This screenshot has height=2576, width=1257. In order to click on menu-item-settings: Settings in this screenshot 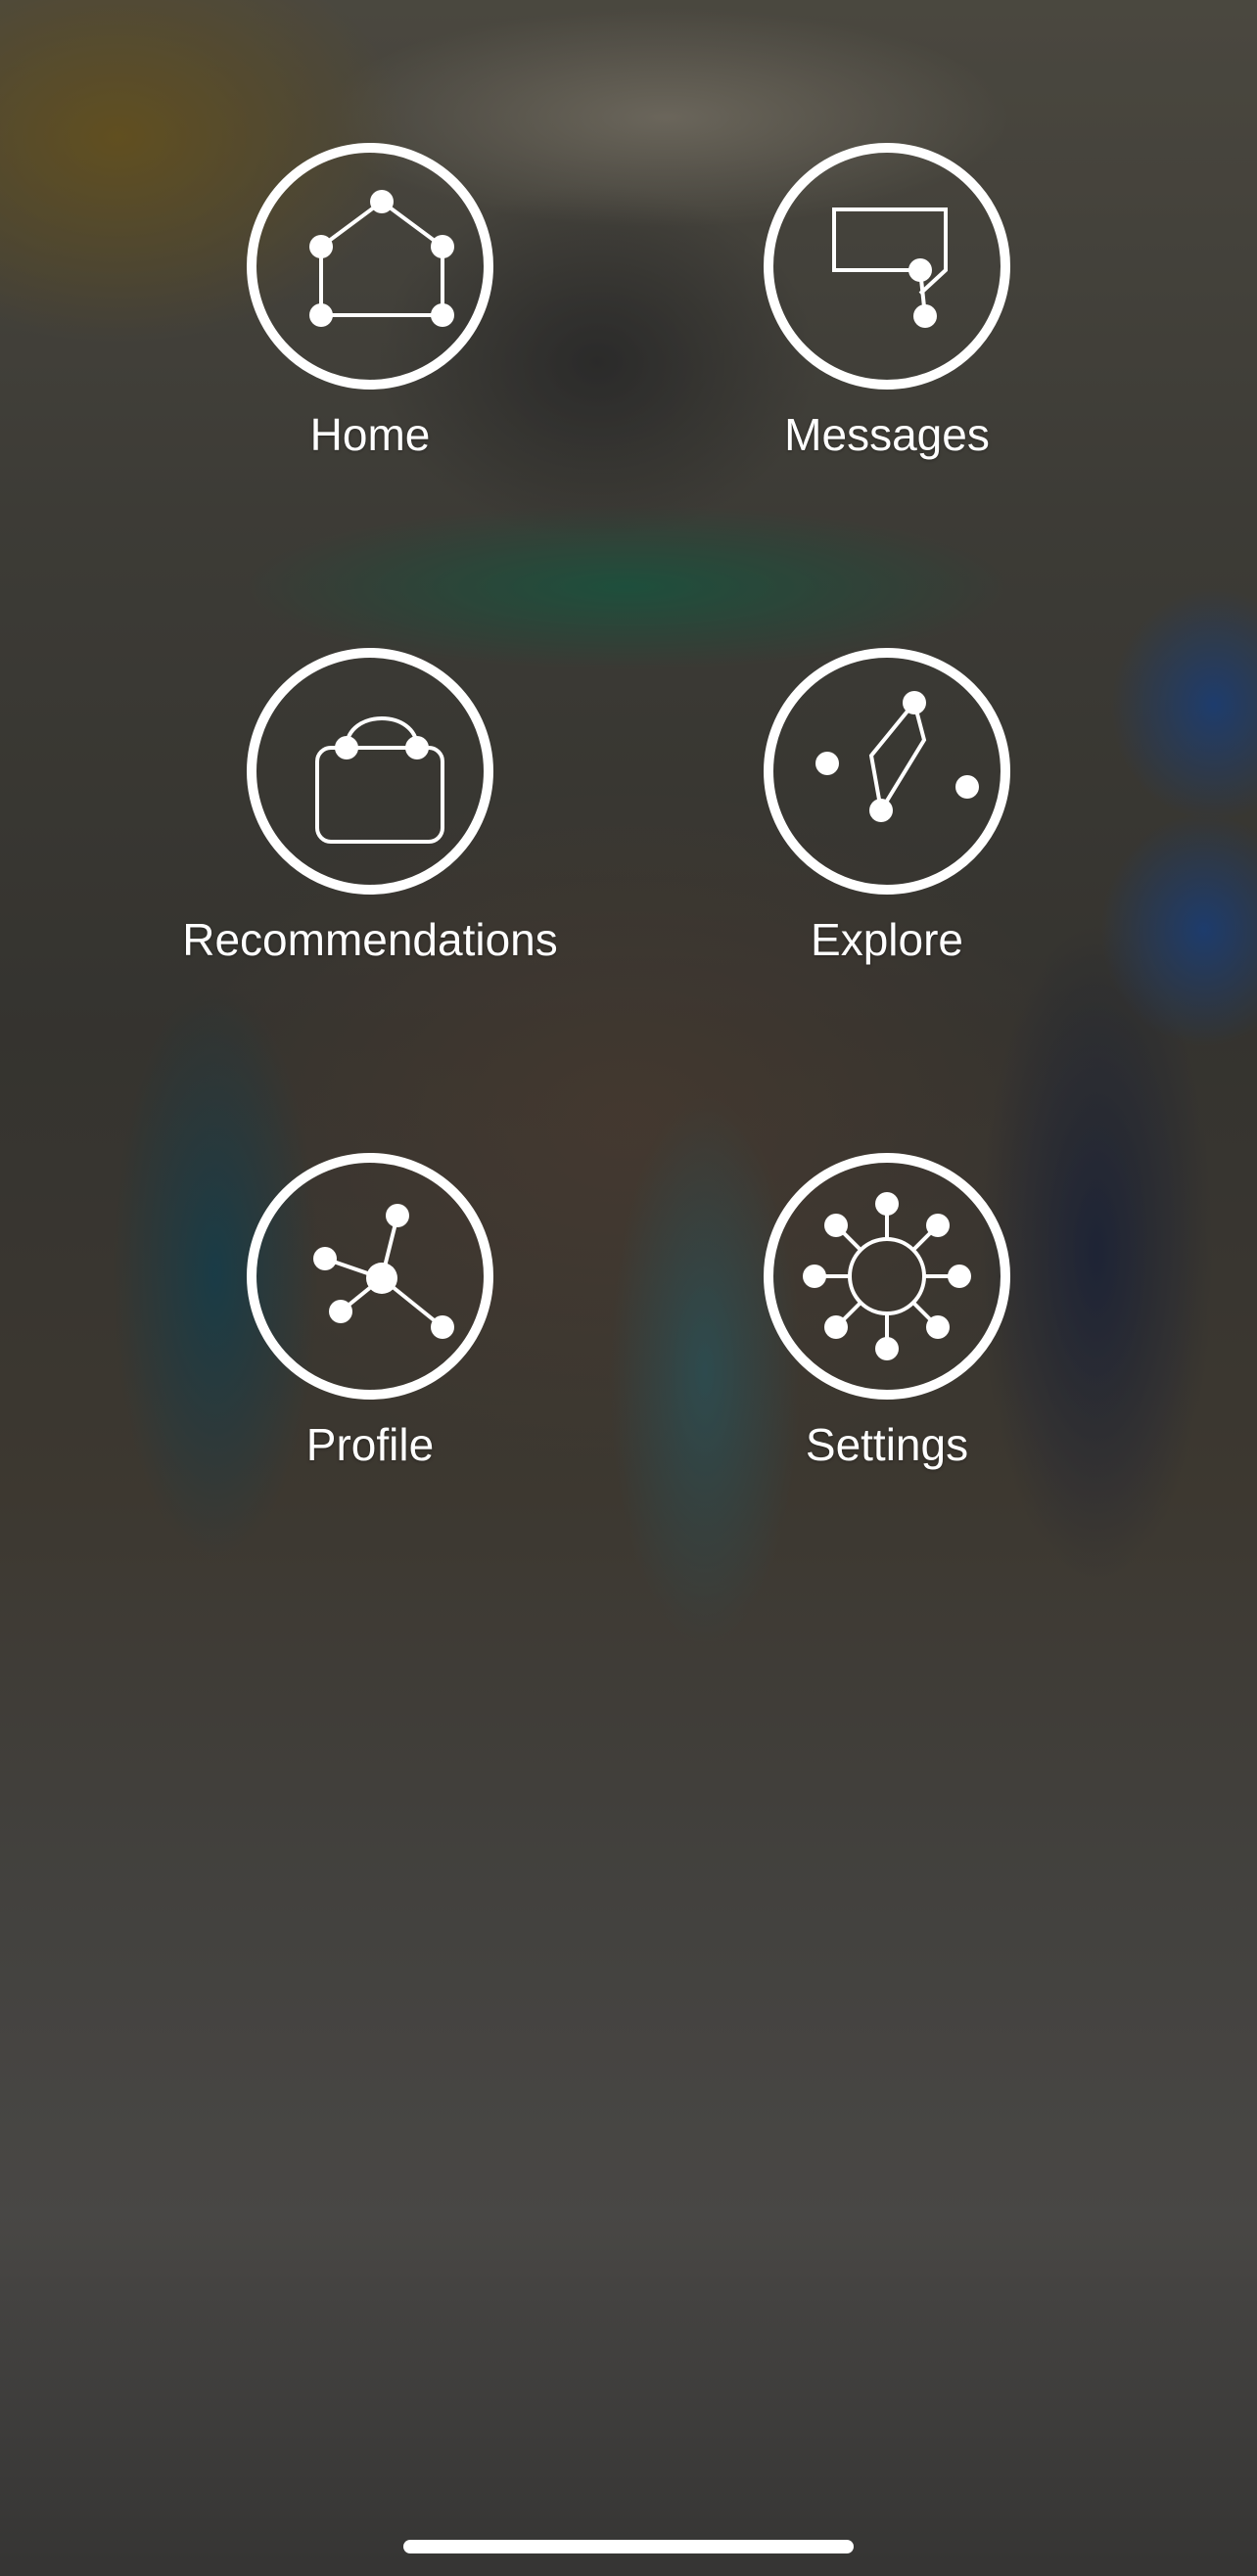, I will do `click(887, 1311)`.